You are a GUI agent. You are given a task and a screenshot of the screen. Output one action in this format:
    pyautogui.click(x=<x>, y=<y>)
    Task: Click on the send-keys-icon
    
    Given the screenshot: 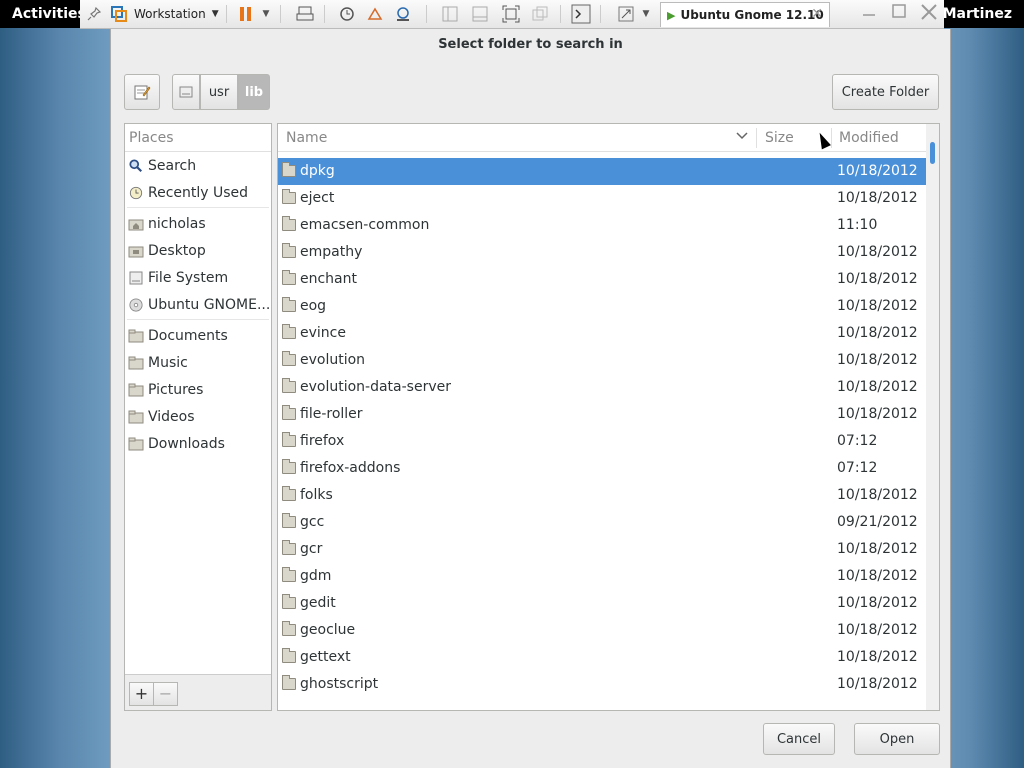 What is the action you would take?
    pyautogui.click(x=305, y=14)
    